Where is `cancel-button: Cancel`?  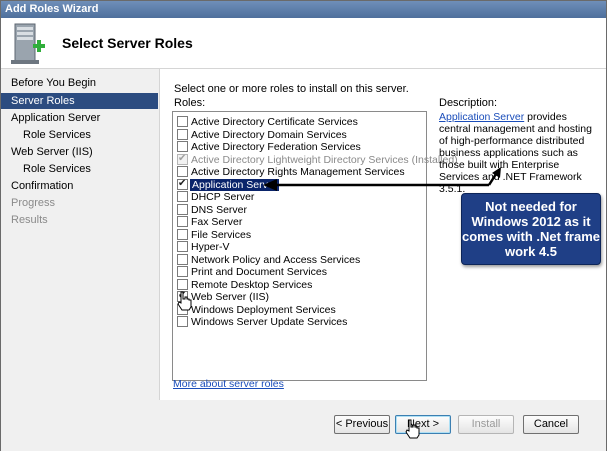
cancel-button: Cancel is located at coordinates (551, 424).